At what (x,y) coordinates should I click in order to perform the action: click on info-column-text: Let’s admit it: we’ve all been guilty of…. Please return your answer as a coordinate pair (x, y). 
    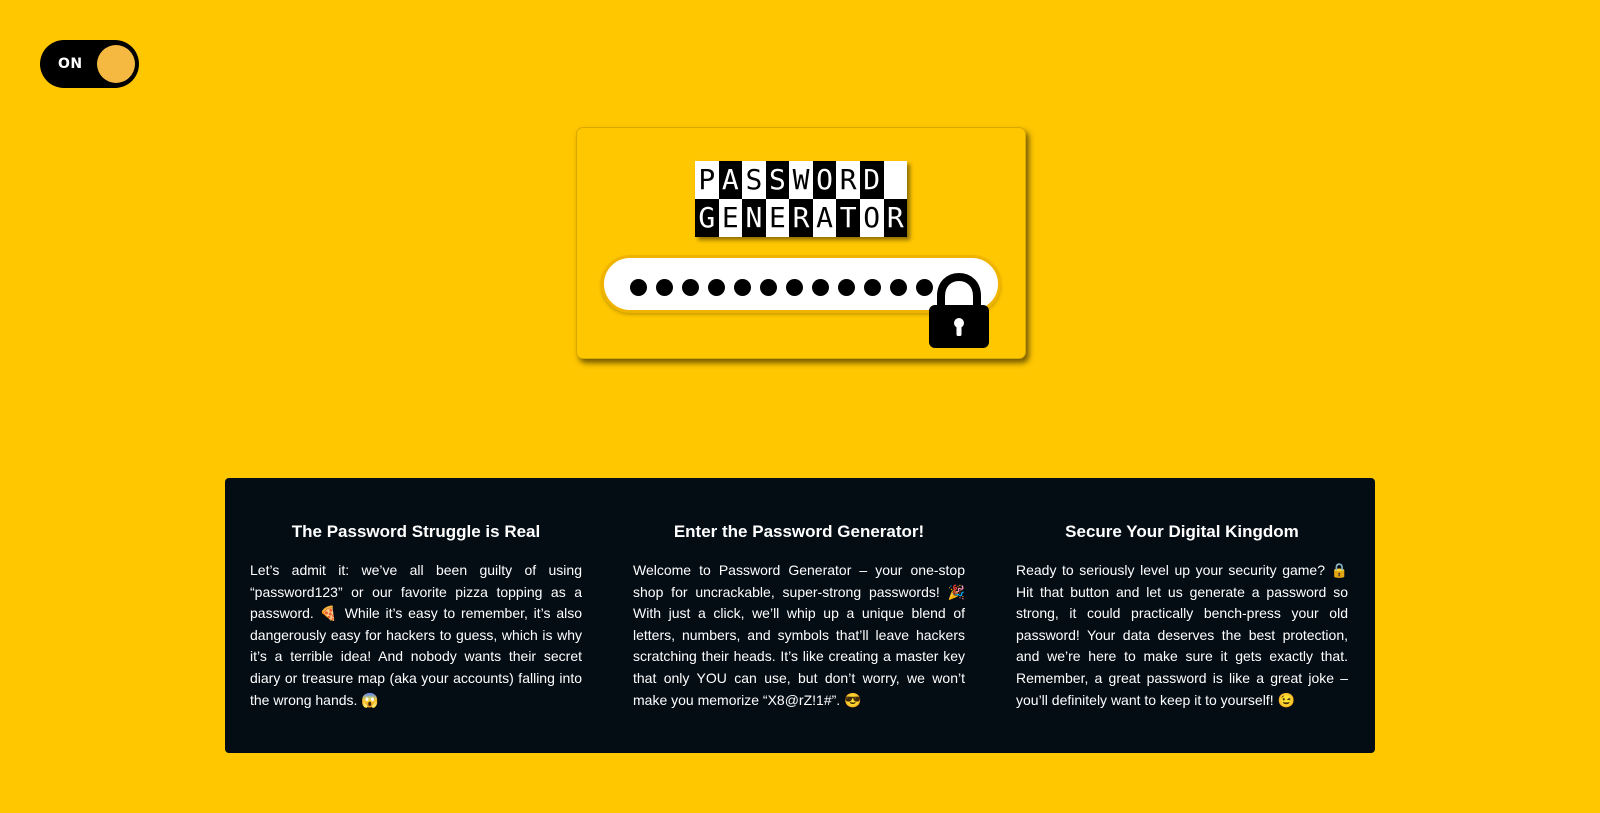
    Looking at the image, I should click on (416, 635).